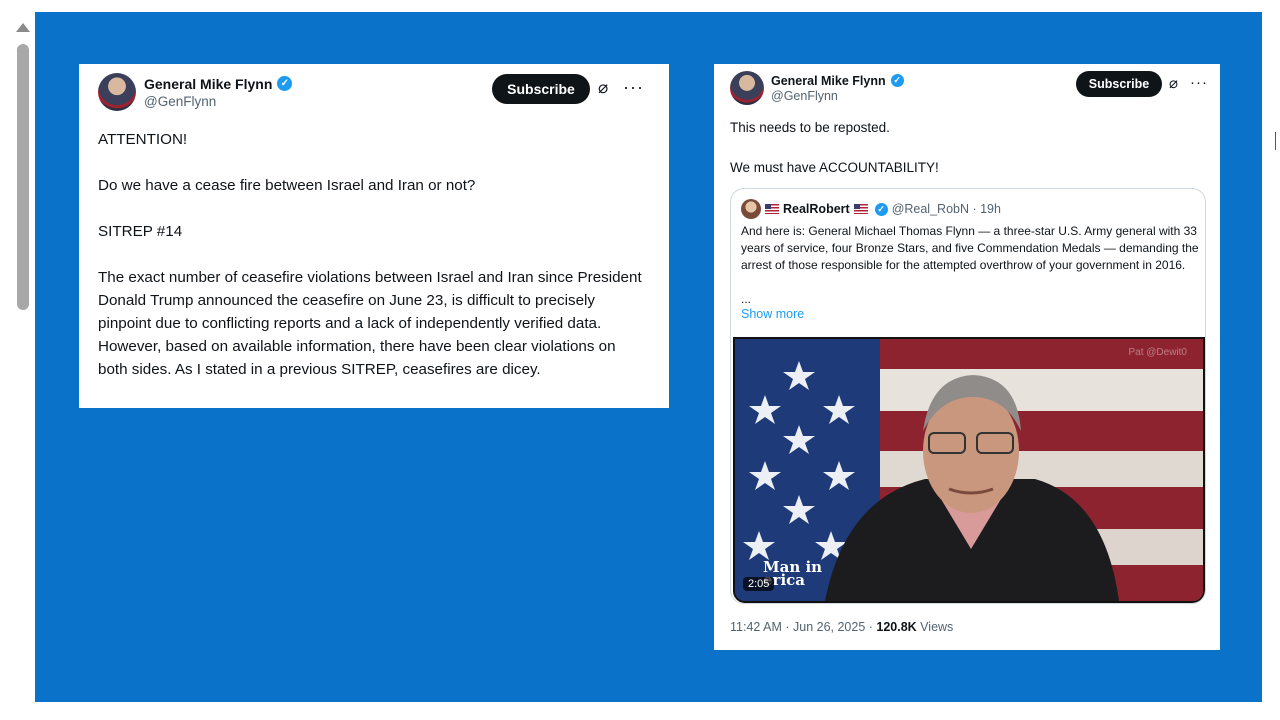 The height and width of the screenshot is (720, 1280). What do you see at coordinates (810, 127) in the screenshot?
I see `post-paragraph: This needs to be reposted.` at bounding box center [810, 127].